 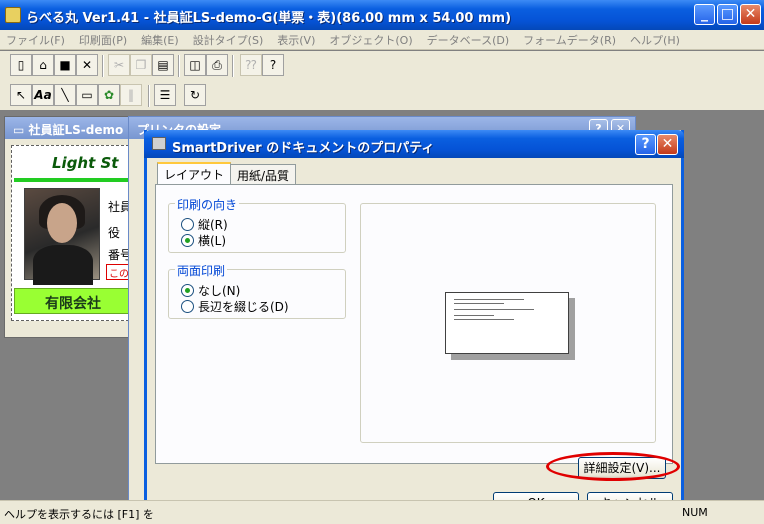 What do you see at coordinates (201, 270) in the screenshot?
I see `duplex-label: 両面印刷` at bounding box center [201, 270].